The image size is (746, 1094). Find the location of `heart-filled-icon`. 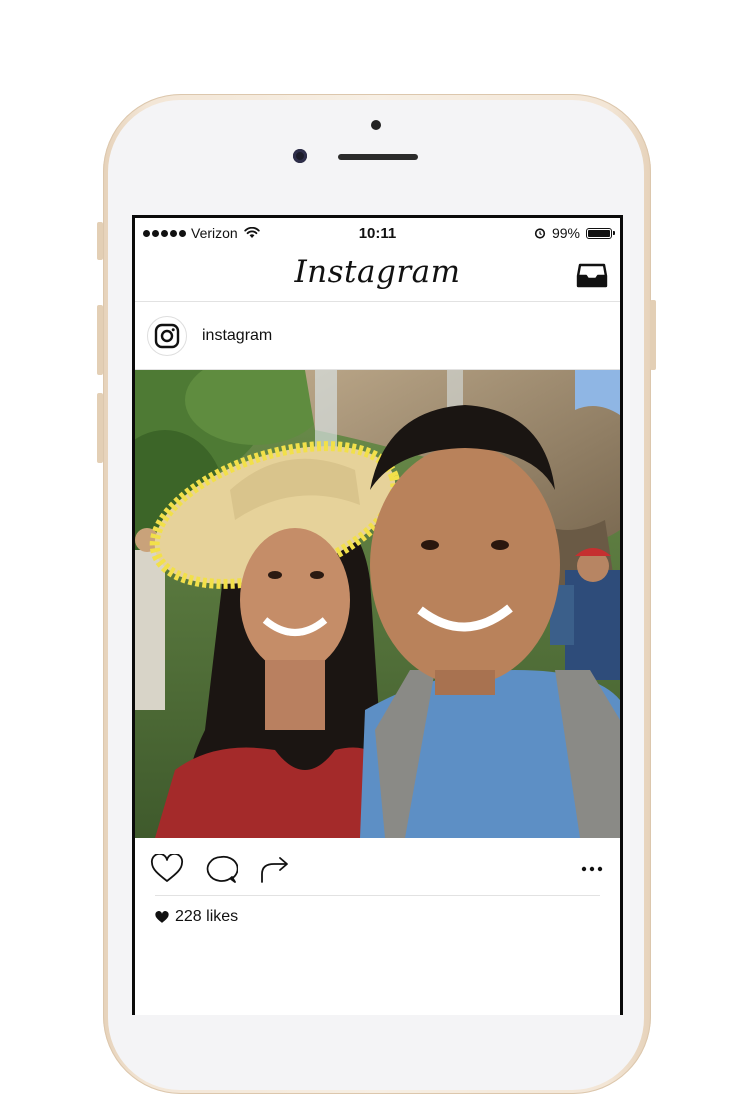

heart-filled-icon is located at coordinates (162, 916).